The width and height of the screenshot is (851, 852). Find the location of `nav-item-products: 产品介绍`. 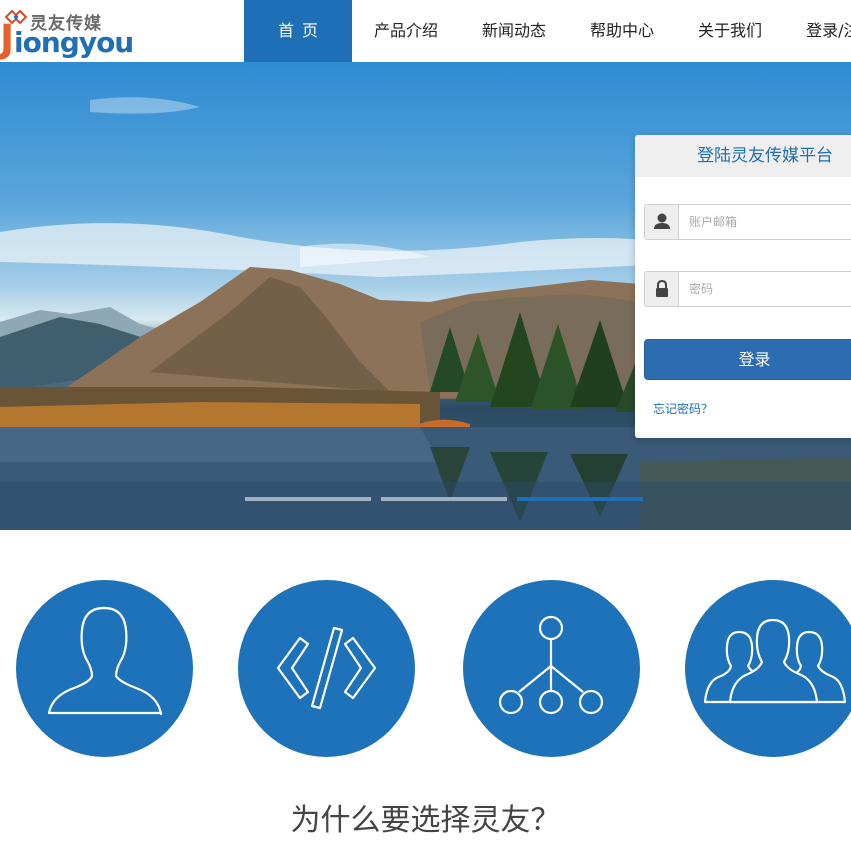

nav-item-products: 产品介绍 is located at coordinates (406, 31).